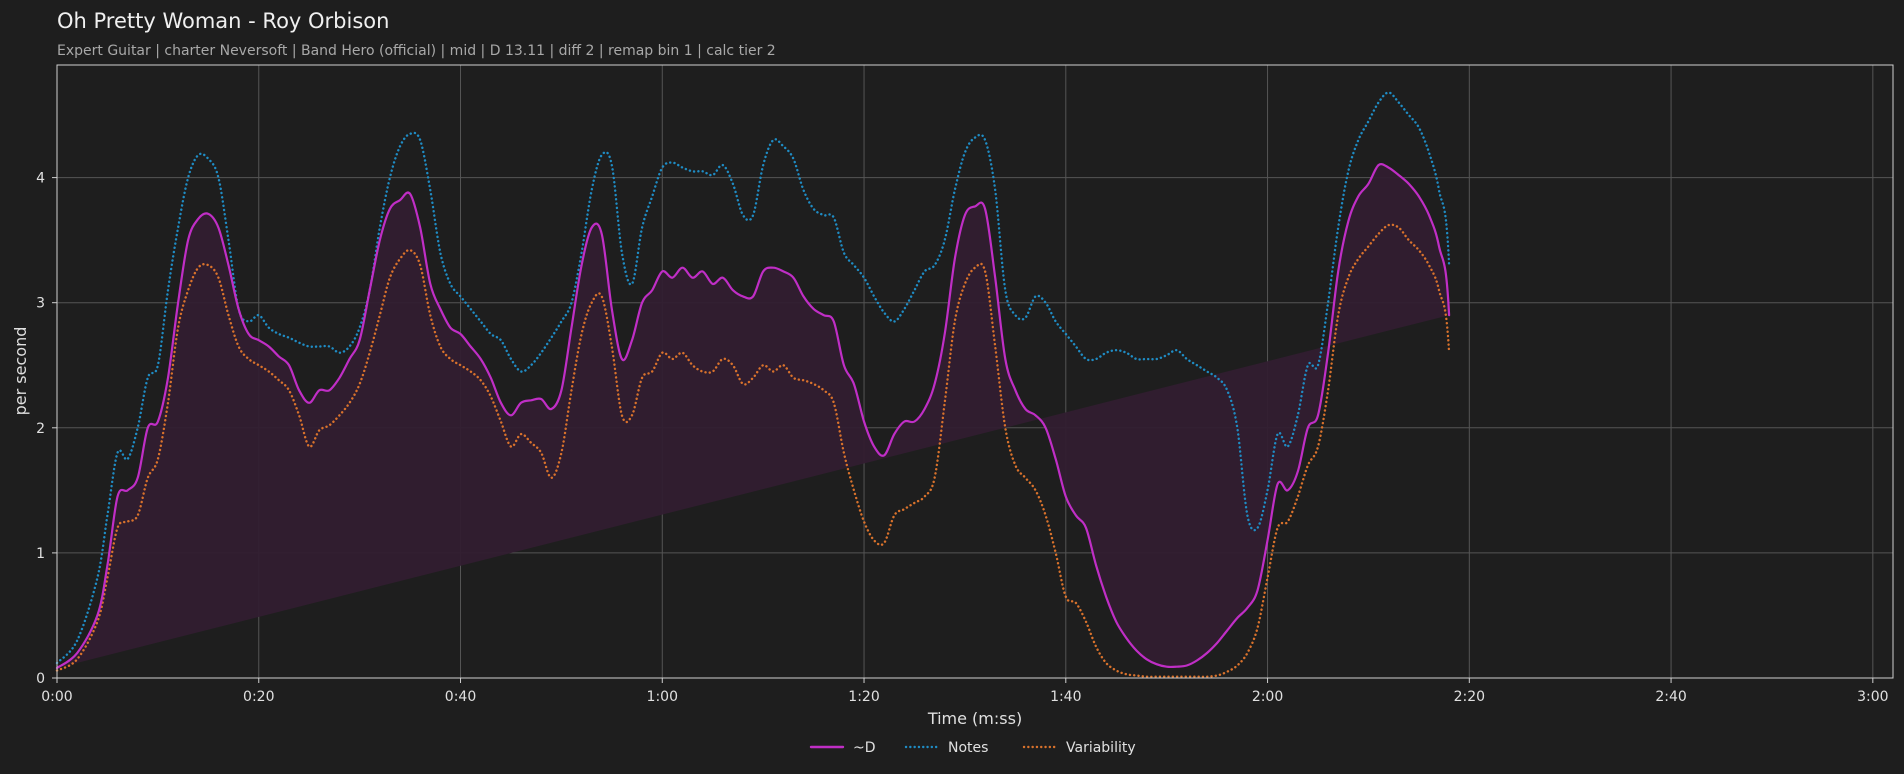  What do you see at coordinates (974, 718) in the screenshot?
I see `x-axis-label: Time (m:ss)` at bounding box center [974, 718].